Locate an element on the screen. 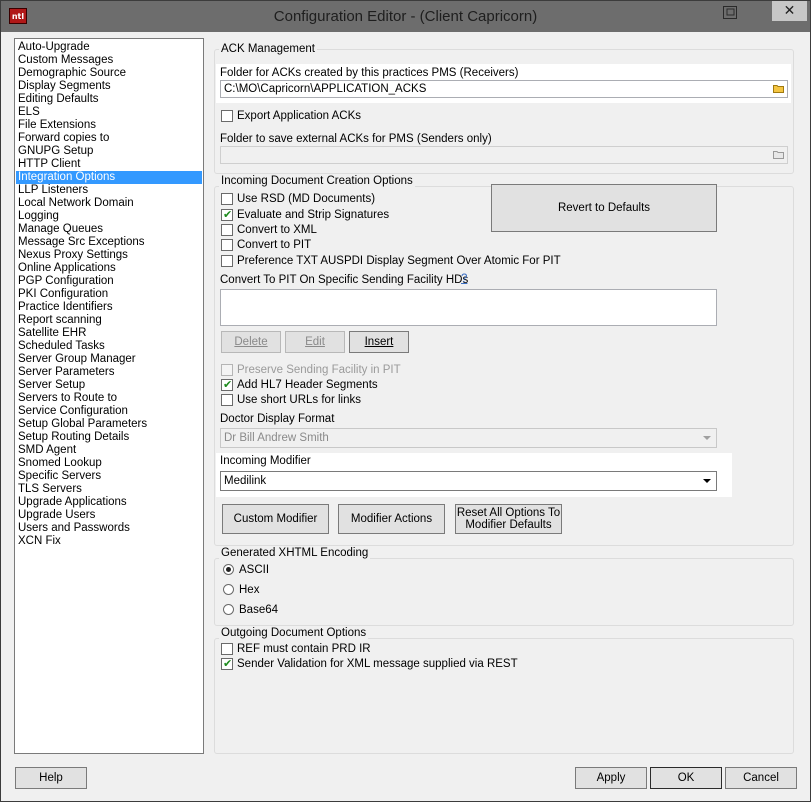 The height and width of the screenshot is (802, 811). sidebar-item-report-scanning: Report scanning is located at coordinates (109, 320).